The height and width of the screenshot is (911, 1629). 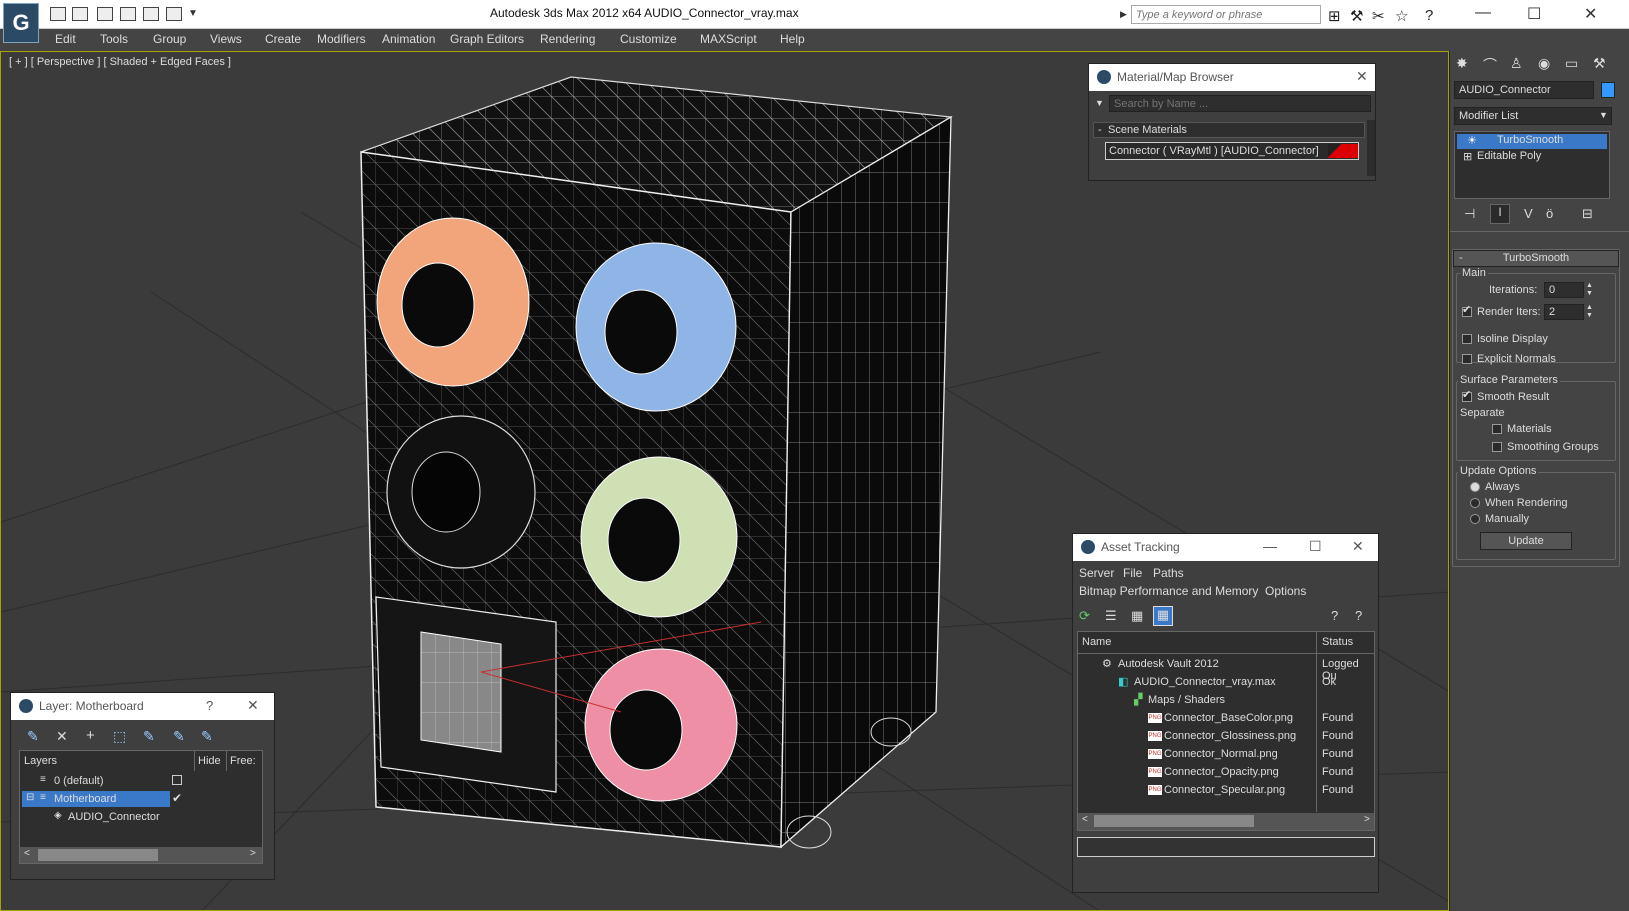 I want to click on menu-views: Views, so click(x=226, y=39).